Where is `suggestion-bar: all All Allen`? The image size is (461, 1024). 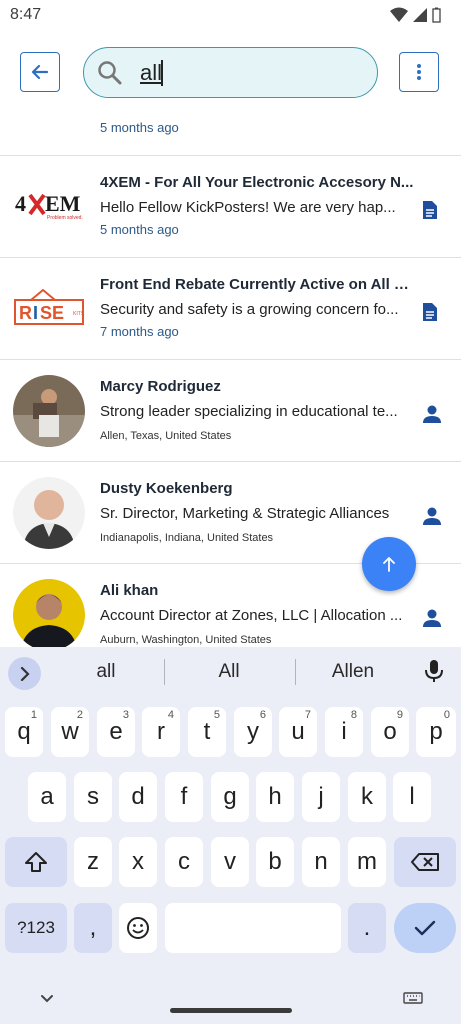 suggestion-bar: all All Allen is located at coordinates (230, 672).